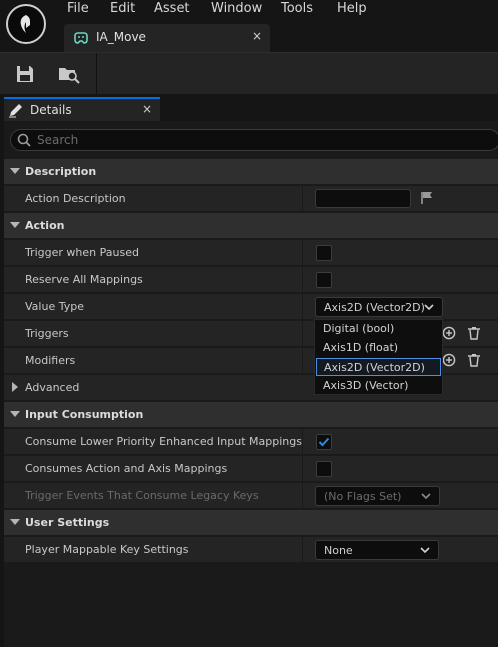  Describe the element at coordinates (50, 360) in the screenshot. I see `row-label: Modifiers` at that location.